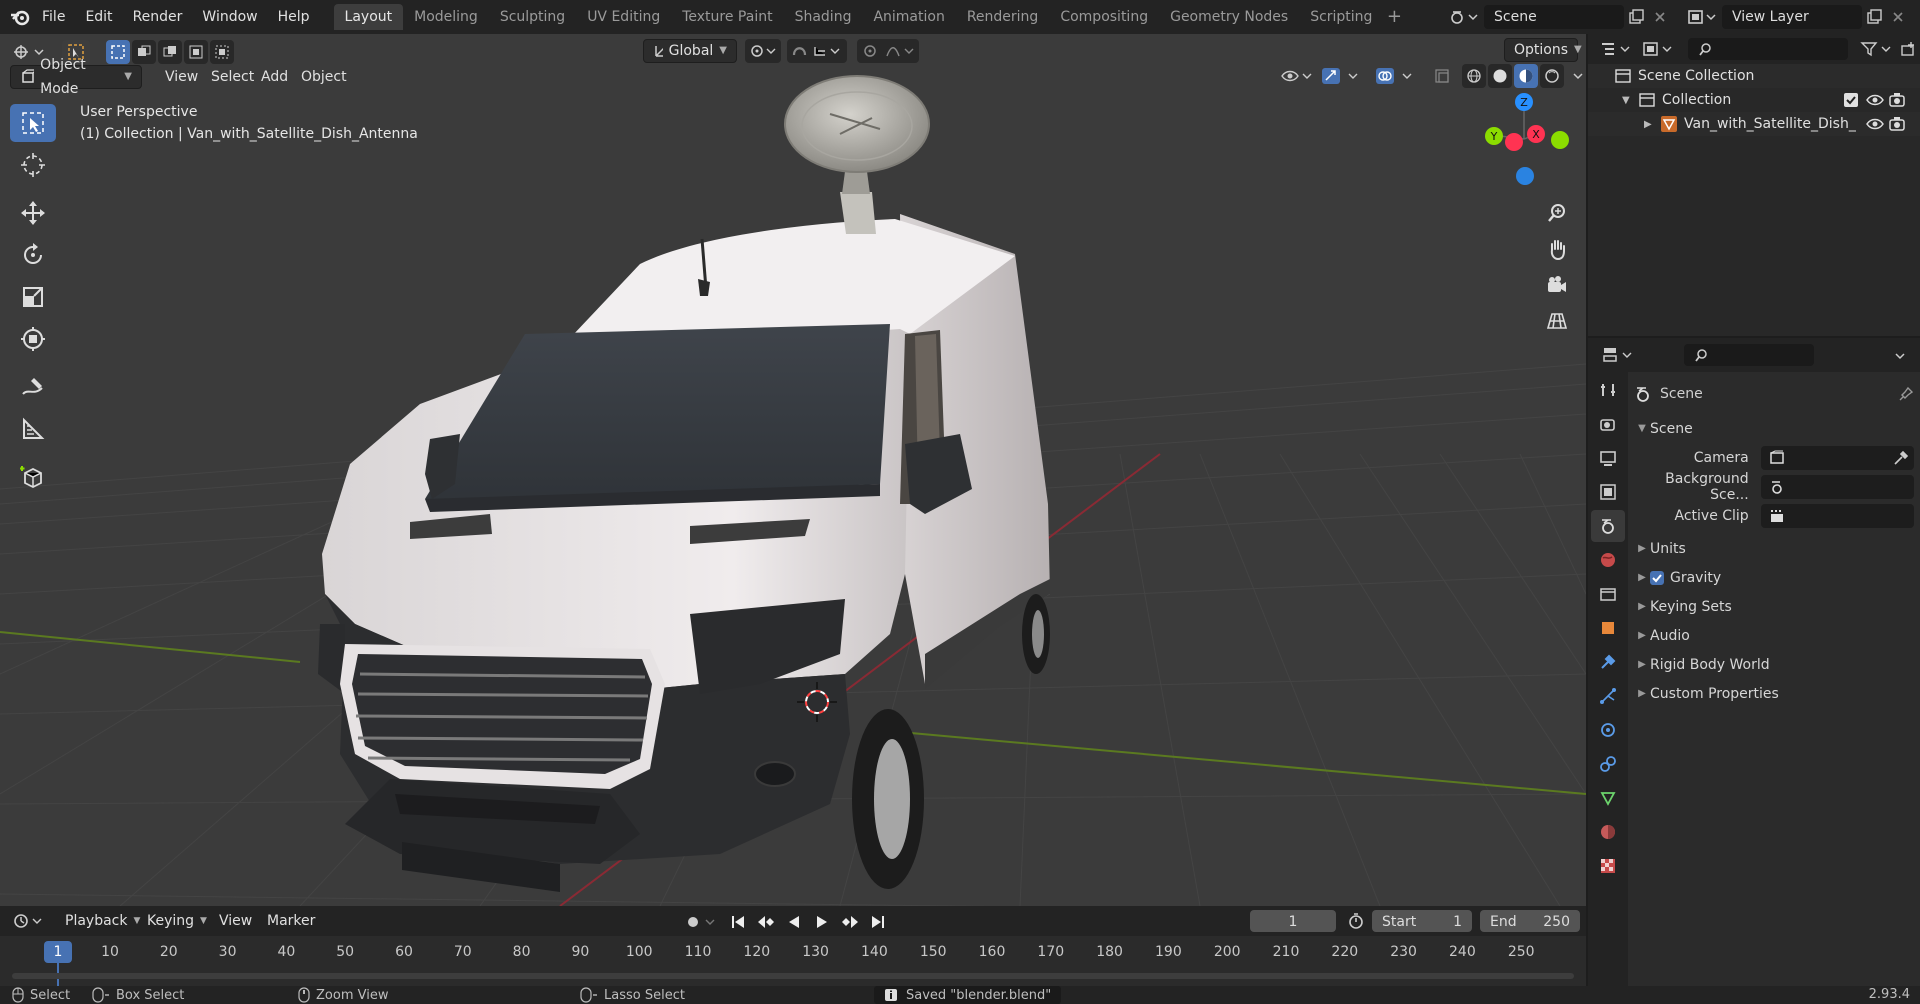  What do you see at coordinates (1657, 577) in the screenshot?
I see `gravity-checkbox` at bounding box center [1657, 577].